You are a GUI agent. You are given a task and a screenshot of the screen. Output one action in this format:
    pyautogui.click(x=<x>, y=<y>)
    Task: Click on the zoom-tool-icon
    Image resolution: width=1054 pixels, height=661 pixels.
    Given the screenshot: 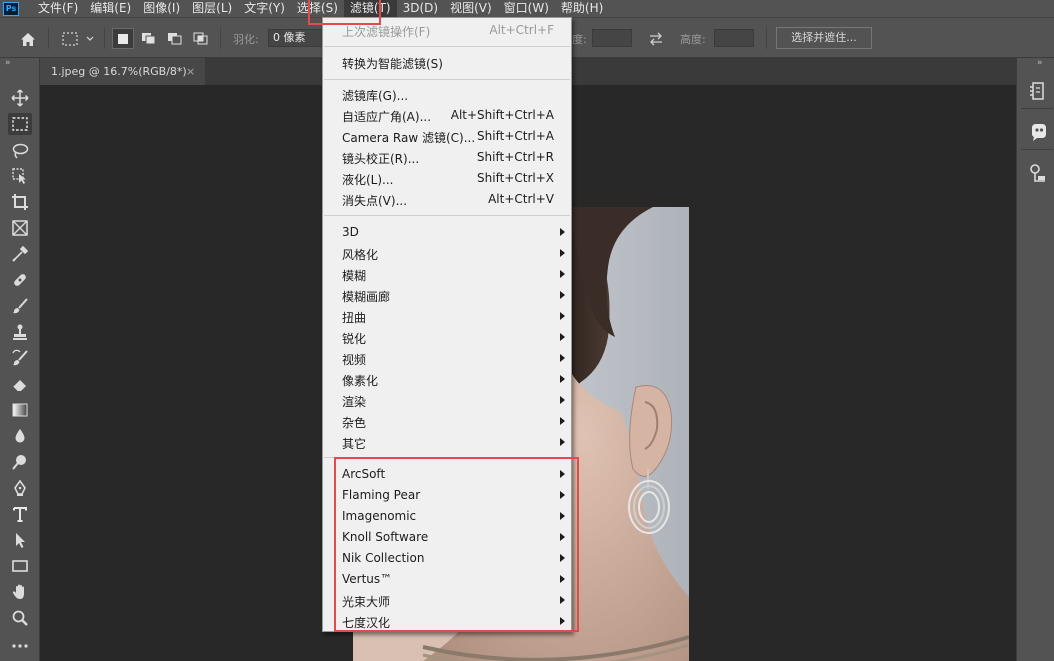 What is the action you would take?
    pyautogui.click(x=20, y=618)
    